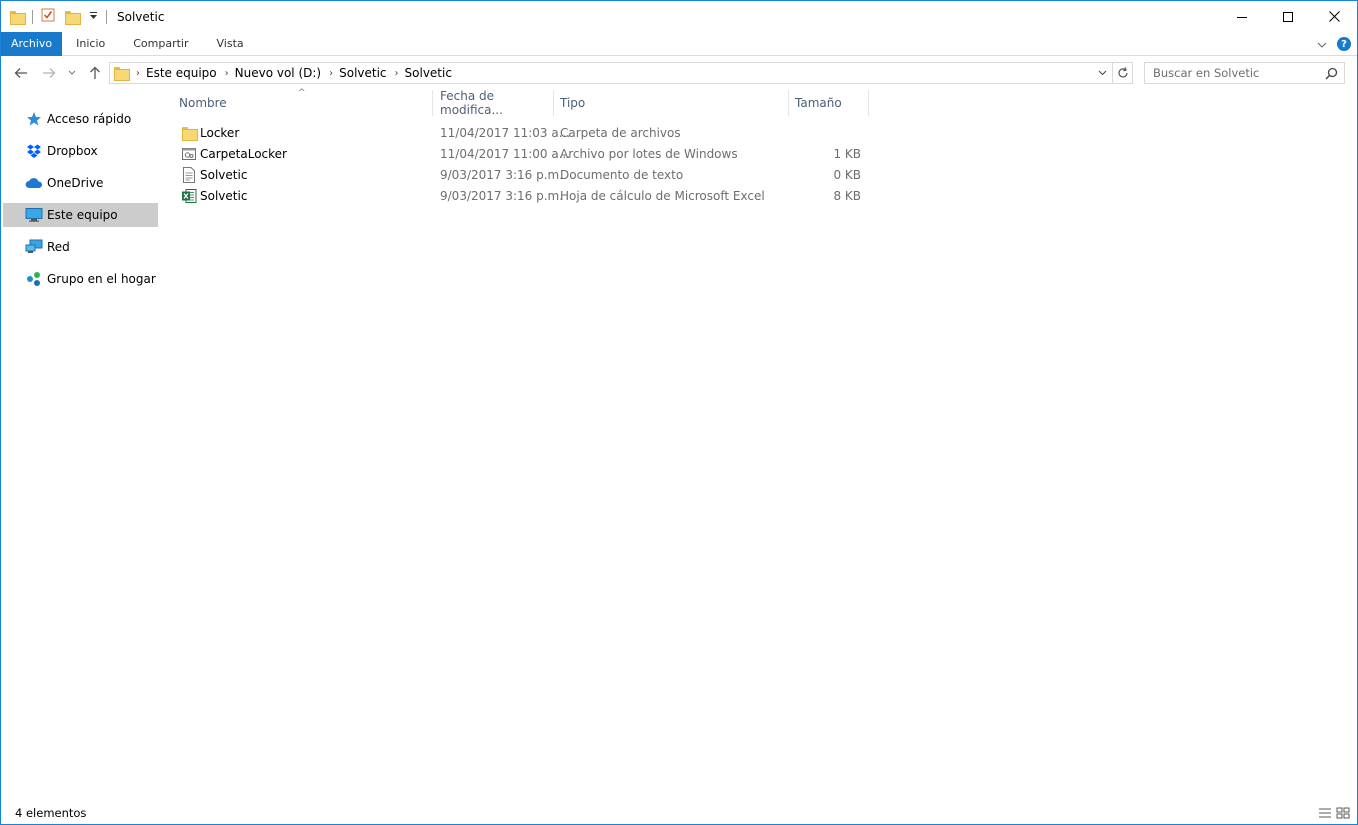 This screenshot has width=1358, height=825. What do you see at coordinates (93, 17) in the screenshot?
I see `customize-dropdown-icon` at bounding box center [93, 17].